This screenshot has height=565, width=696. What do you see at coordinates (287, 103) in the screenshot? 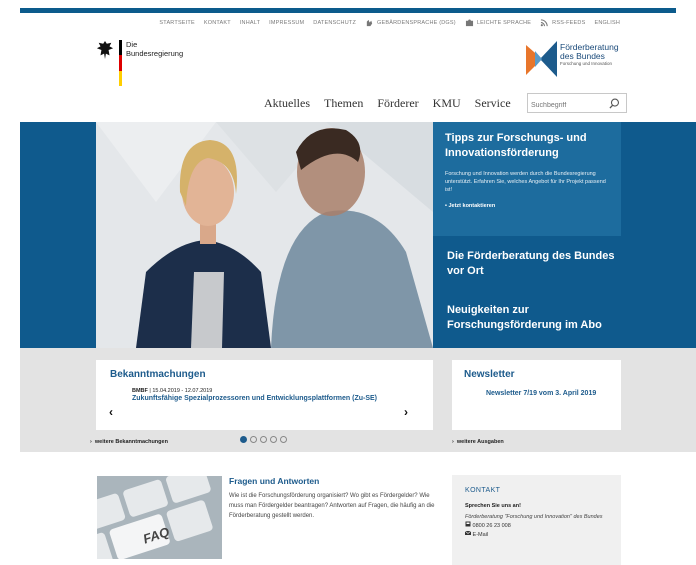
I see `nav-aktuelles: Aktuelles` at bounding box center [287, 103].